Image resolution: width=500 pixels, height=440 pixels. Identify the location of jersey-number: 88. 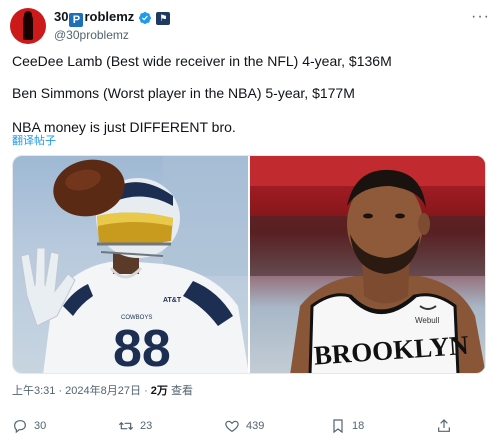
(142, 346).